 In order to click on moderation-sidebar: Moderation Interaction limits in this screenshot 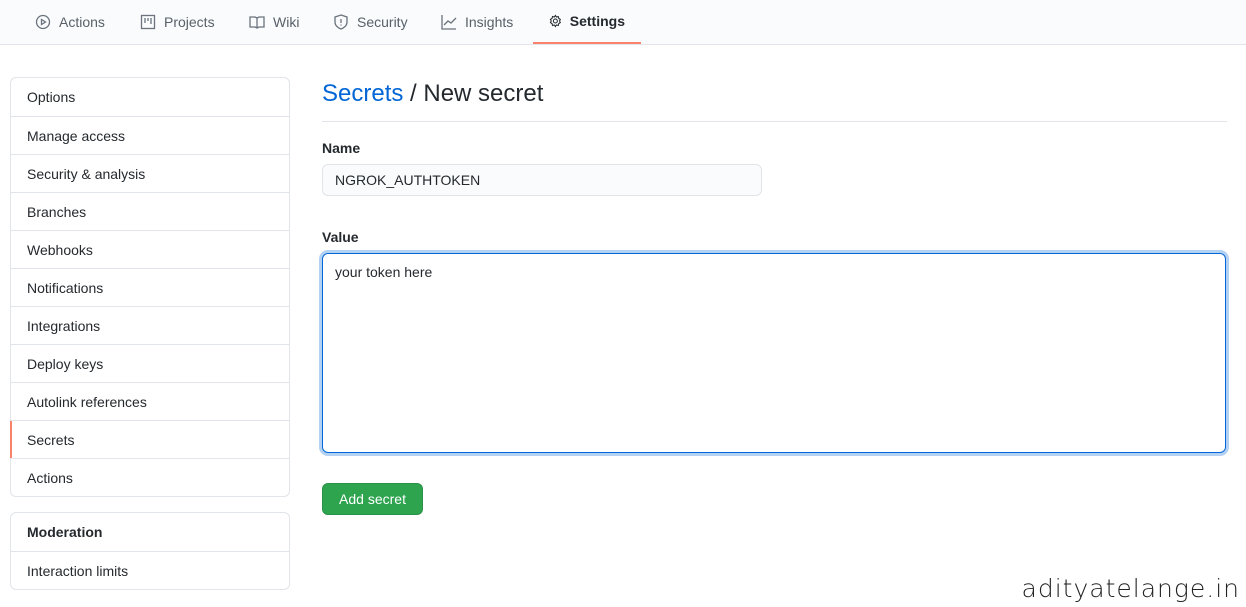, I will do `click(150, 551)`.